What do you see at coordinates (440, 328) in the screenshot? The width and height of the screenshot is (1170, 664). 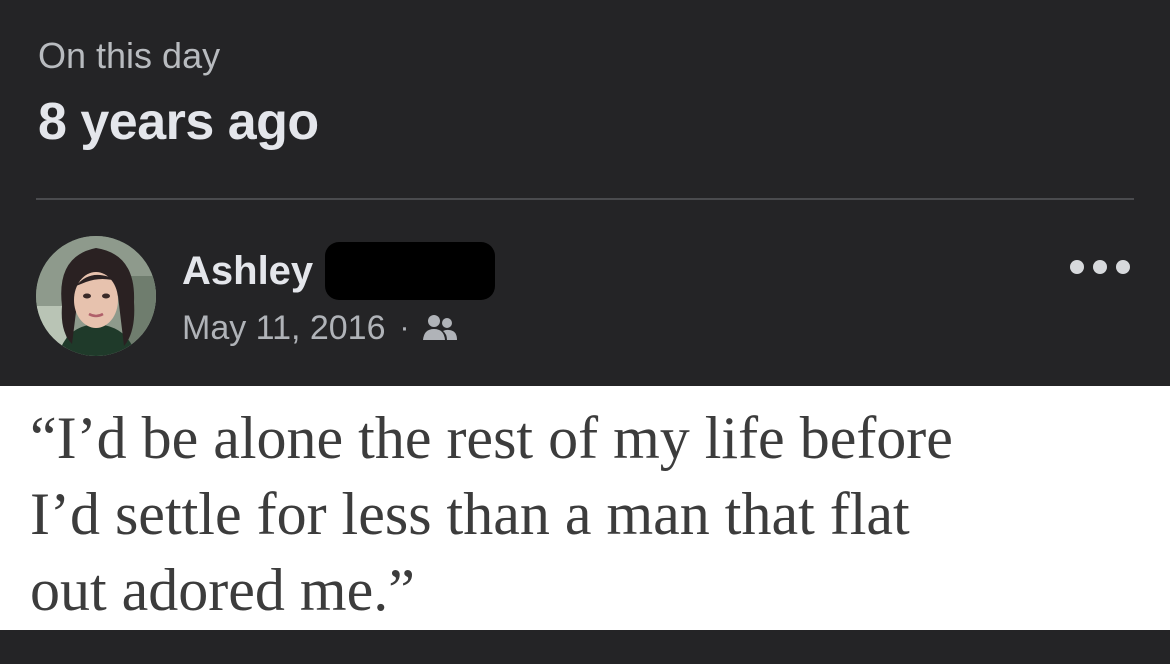 I see `friends-icon` at bounding box center [440, 328].